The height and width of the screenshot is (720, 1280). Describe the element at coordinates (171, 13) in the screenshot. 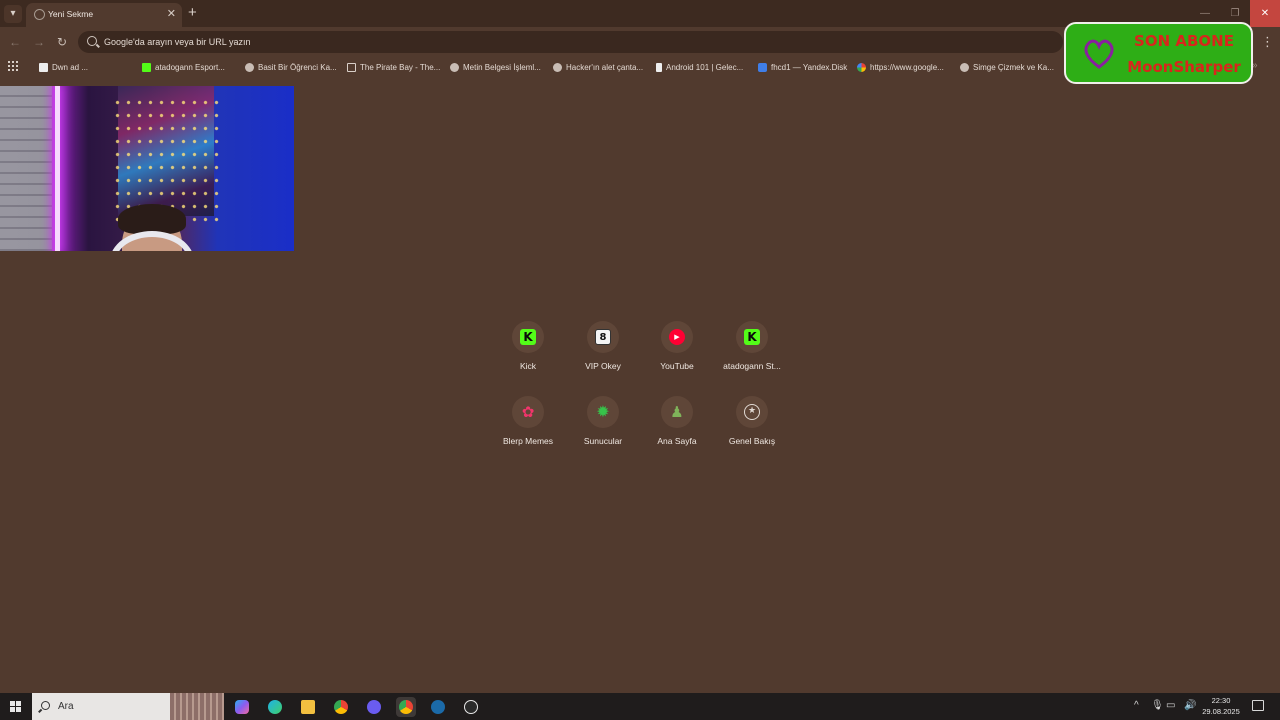

I see `tab-close-icon: ✕` at that location.